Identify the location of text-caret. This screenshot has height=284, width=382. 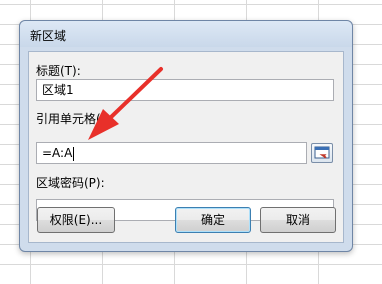
(74, 153).